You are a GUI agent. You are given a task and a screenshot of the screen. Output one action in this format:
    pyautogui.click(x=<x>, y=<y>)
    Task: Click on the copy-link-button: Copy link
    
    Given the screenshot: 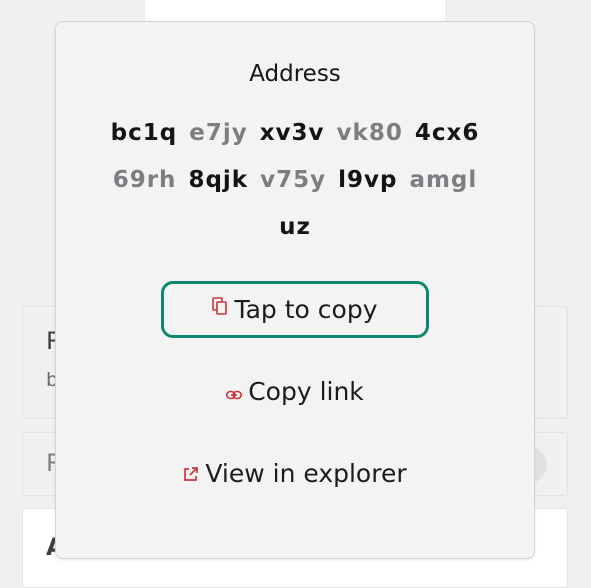 What is the action you would take?
    pyautogui.click(x=295, y=392)
    